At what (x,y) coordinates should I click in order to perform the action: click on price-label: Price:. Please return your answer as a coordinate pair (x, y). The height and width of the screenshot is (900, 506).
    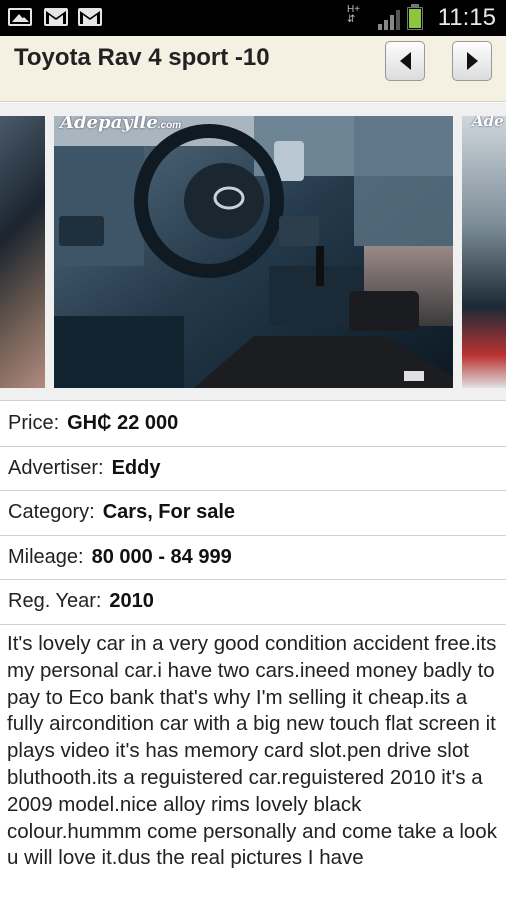
    Looking at the image, I should click on (34, 423).